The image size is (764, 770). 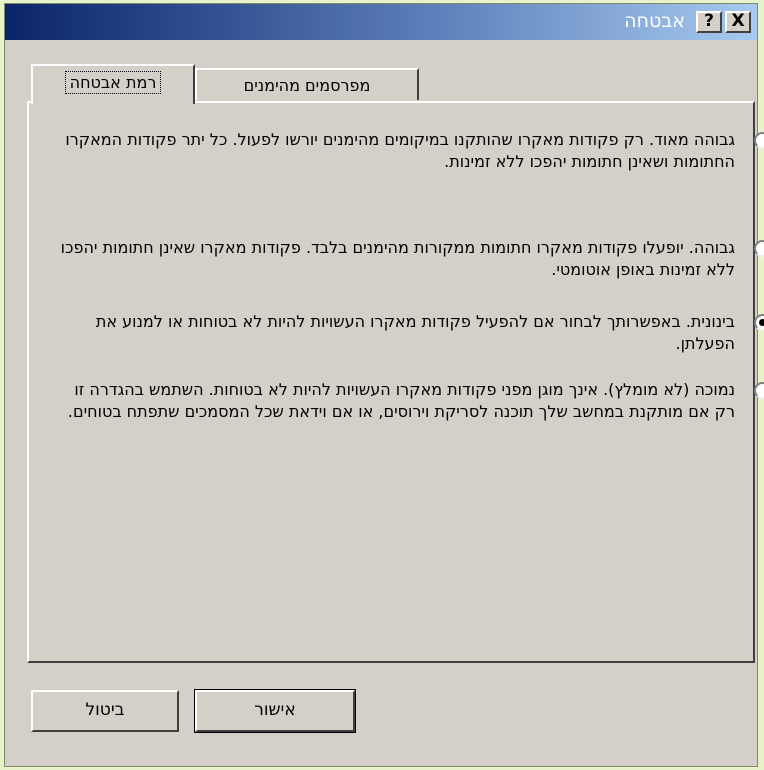 I want to click on tab-security-level-label: רמת אבטחה, so click(x=113, y=82).